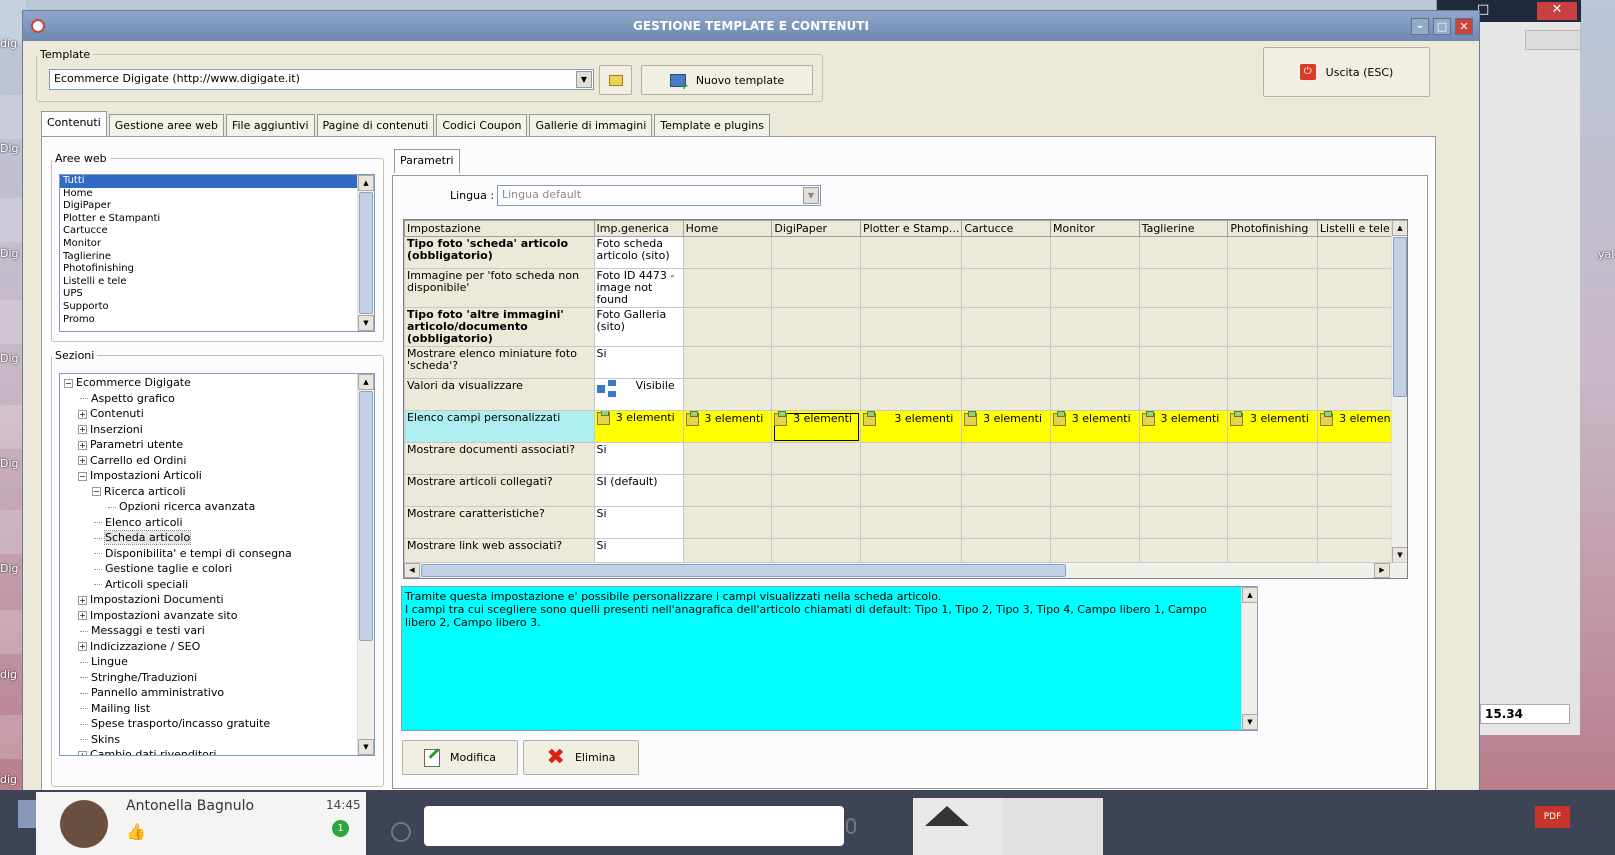 The image size is (1615, 855). What do you see at coordinates (219, 662) in the screenshot?
I see `tree-item: Lingue` at bounding box center [219, 662].